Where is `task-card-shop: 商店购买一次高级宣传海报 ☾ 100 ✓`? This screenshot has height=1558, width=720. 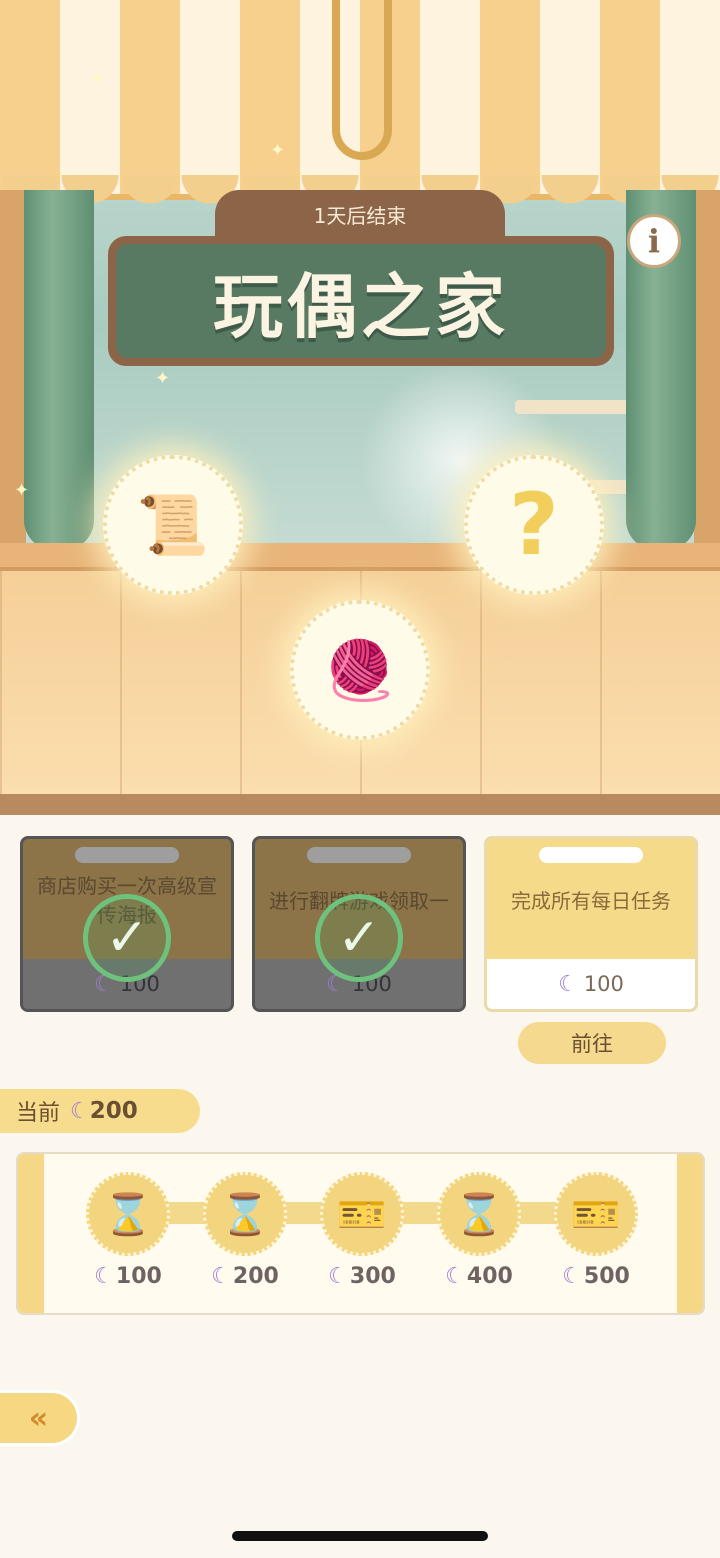
task-card-shop: 商店购买一次高级宣传海报 ☾ 100 ✓ is located at coordinates (127, 924).